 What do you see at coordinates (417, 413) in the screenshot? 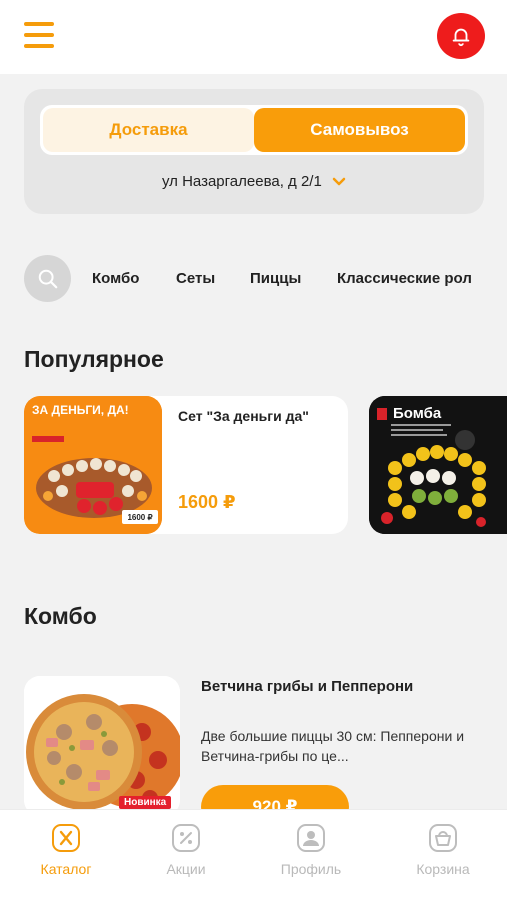
I see `bomba-image-title: Бомба` at bounding box center [417, 413].